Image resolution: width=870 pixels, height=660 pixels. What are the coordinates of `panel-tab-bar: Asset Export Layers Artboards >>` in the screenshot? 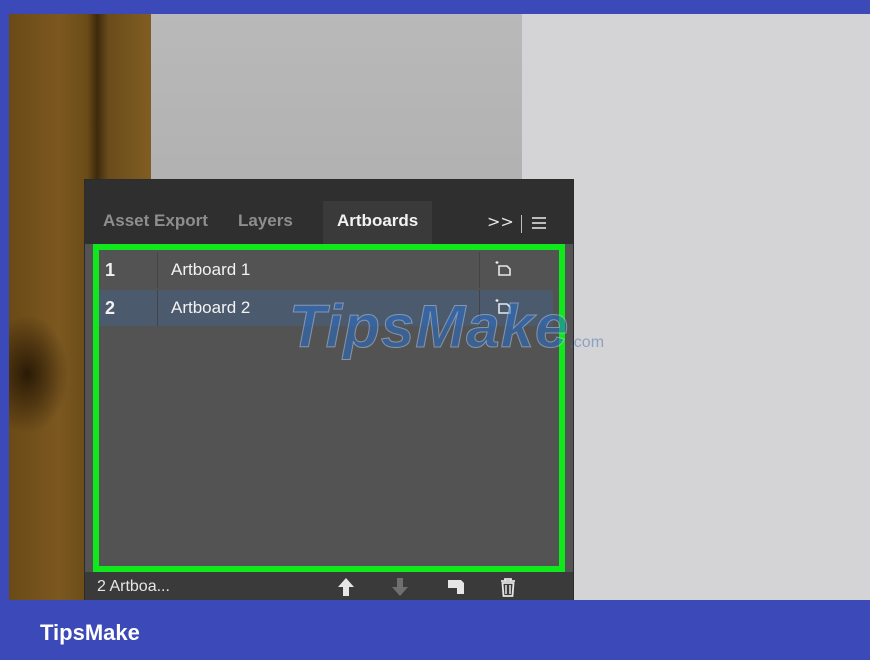 It's located at (329, 212).